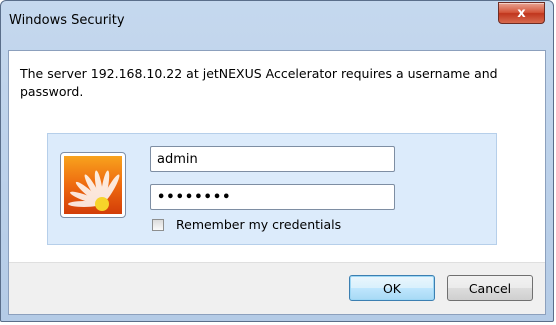 The height and width of the screenshot is (325, 556). I want to click on remember-label: Remember my credentials, so click(259, 224).